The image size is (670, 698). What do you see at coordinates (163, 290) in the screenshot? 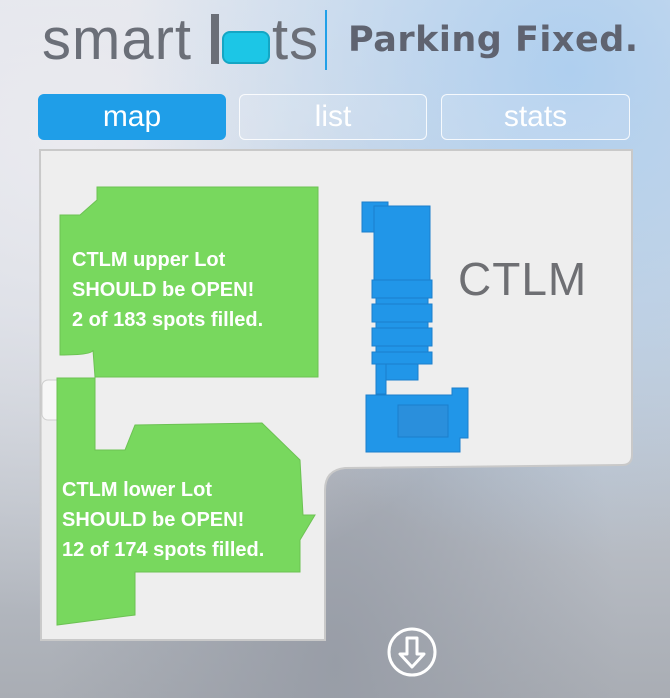
I see `lot-upper-status: SHOULD be OPEN!` at bounding box center [163, 290].